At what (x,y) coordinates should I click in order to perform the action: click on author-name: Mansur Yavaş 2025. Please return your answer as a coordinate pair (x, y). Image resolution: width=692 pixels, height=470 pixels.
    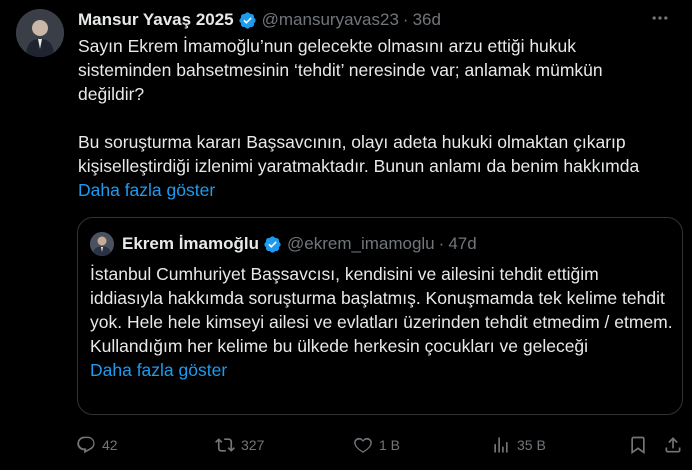
    Looking at the image, I should click on (156, 20).